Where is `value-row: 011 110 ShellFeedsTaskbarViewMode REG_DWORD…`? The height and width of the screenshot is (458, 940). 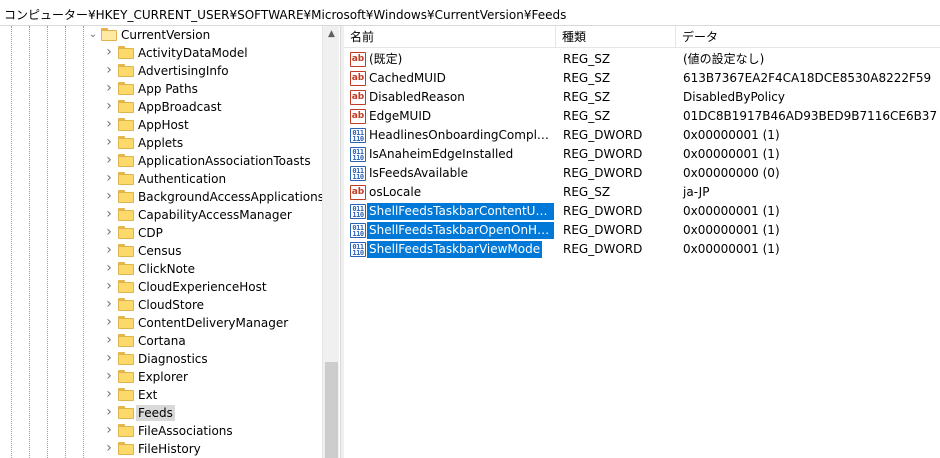
value-row: 011 110 ShellFeedsTaskbarViewMode REG_DWORD… is located at coordinates (642, 249).